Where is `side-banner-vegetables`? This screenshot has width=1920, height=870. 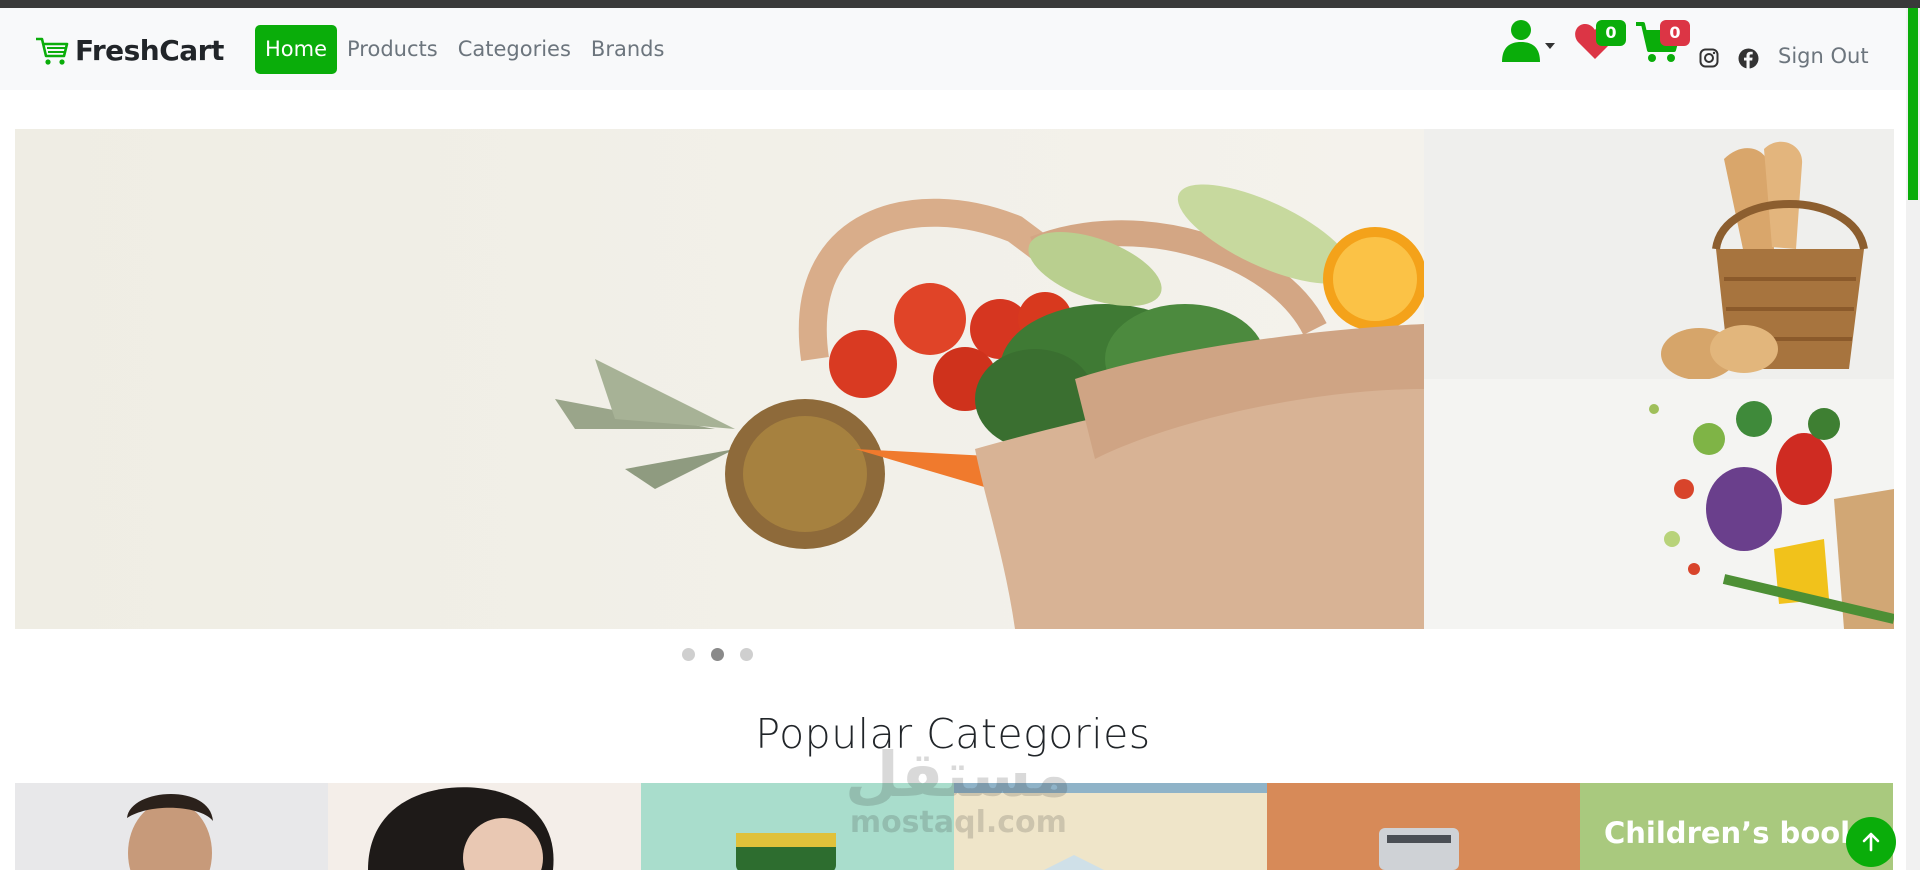
side-banner-vegetables is located at coordinates (1659, 504).